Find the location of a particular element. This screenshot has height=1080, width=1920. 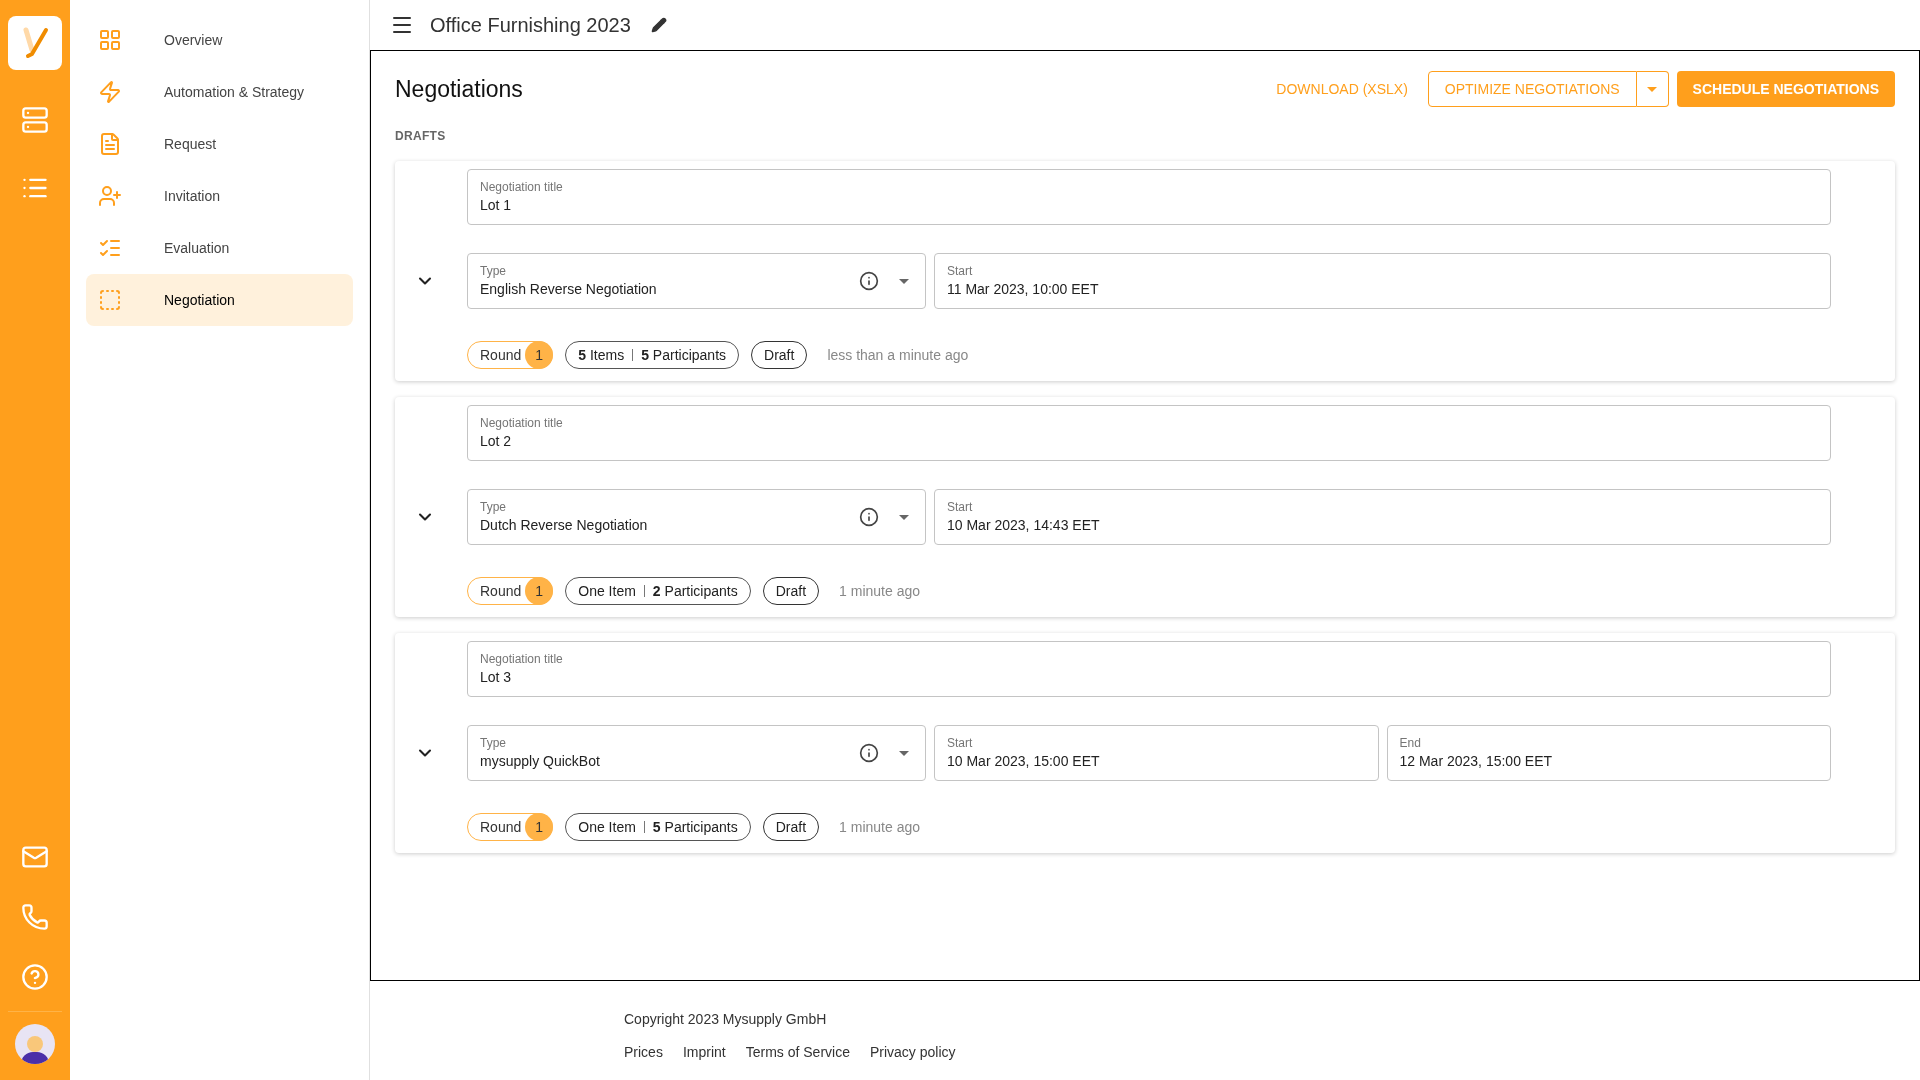

timestamp: less than a minute ago is located at coordinates (898, 355).